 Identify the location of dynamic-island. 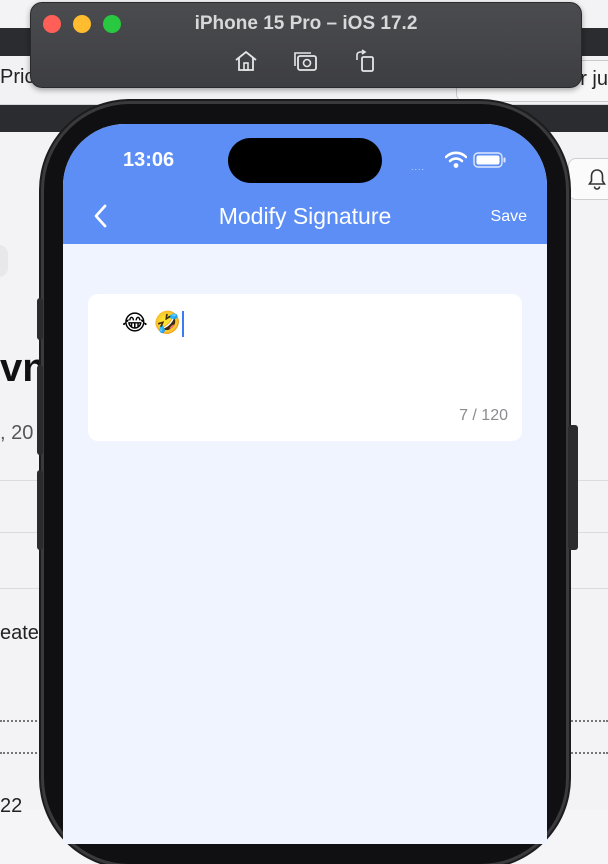
(305, 160).